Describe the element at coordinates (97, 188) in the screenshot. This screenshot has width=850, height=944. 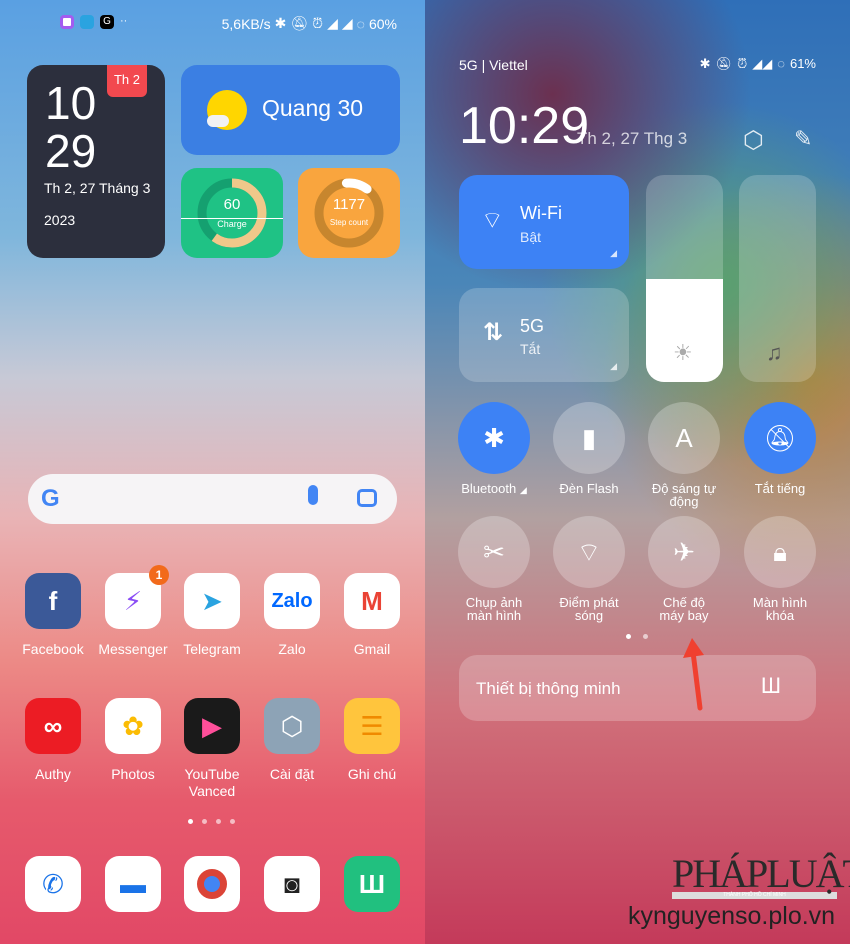
I see `clock-date: Th 2, 27 Tháng 3` at that location.